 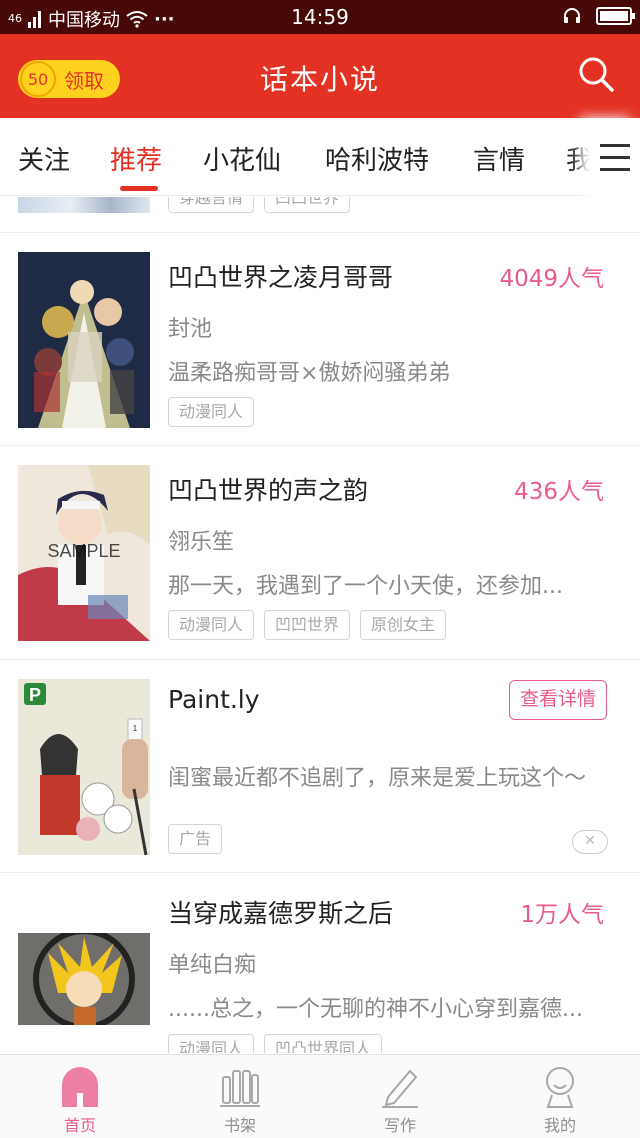 I want to click on tabs-menu-icon, so click(x=615, y=157).